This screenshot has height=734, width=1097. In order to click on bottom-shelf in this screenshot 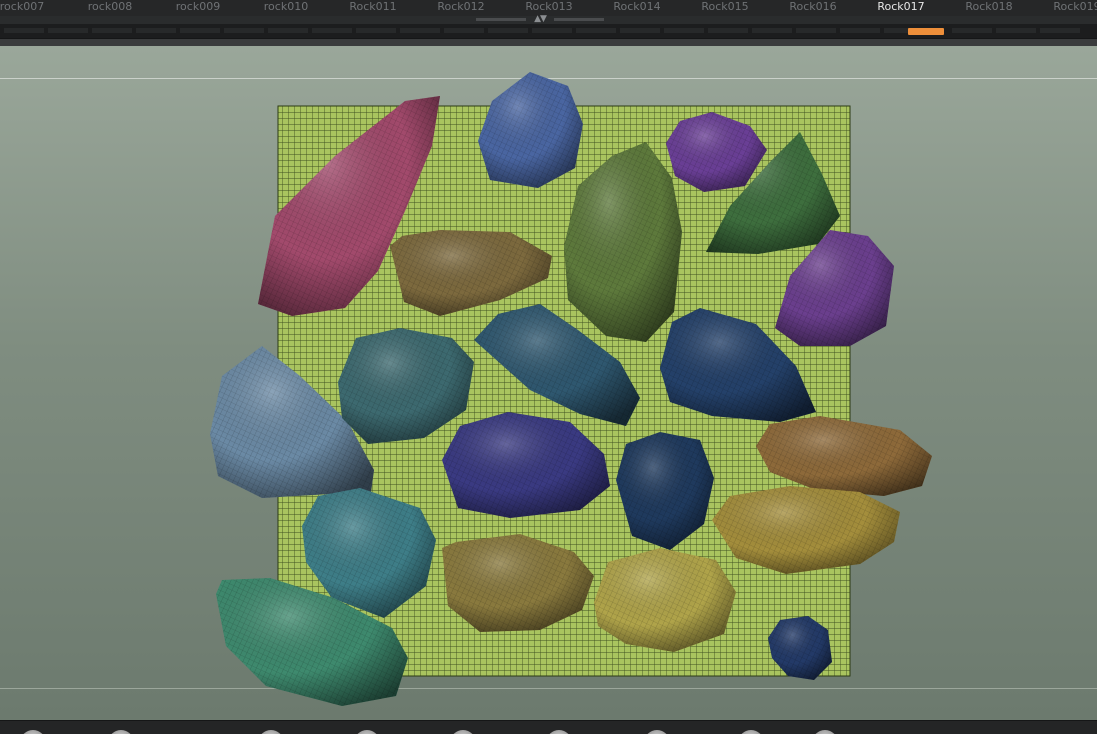, I will do `click(548, 727)`.